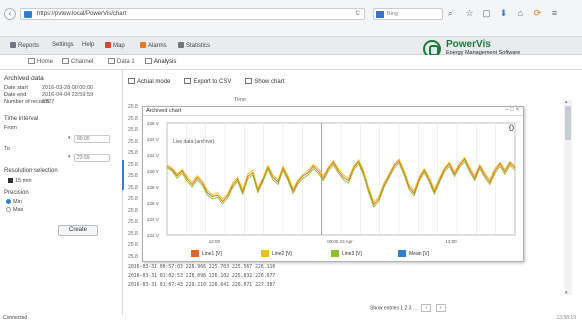  What do you see at coordinates (131, 81) in the screenshot?
I see `actual-mode-icon` at bounding box center [131, 81].